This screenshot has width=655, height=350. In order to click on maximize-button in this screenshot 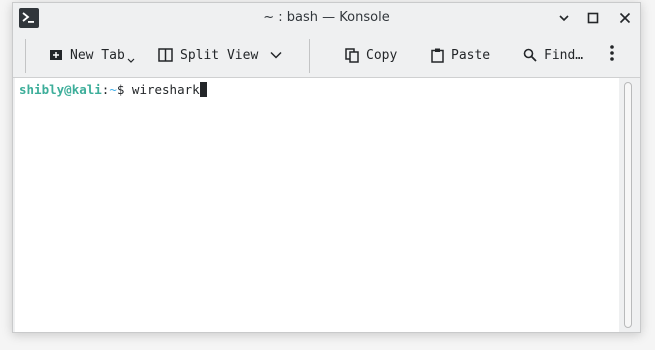, I will do `click(593, 18)`.